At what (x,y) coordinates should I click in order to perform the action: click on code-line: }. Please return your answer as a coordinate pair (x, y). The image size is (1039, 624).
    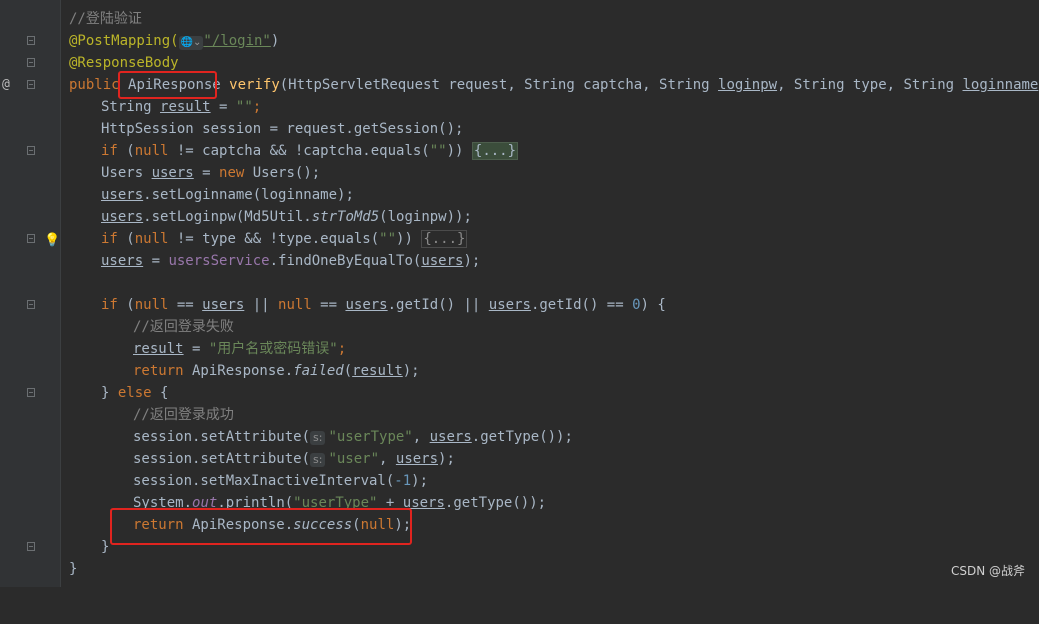
    Looking at the image, I should click on (519, 569).